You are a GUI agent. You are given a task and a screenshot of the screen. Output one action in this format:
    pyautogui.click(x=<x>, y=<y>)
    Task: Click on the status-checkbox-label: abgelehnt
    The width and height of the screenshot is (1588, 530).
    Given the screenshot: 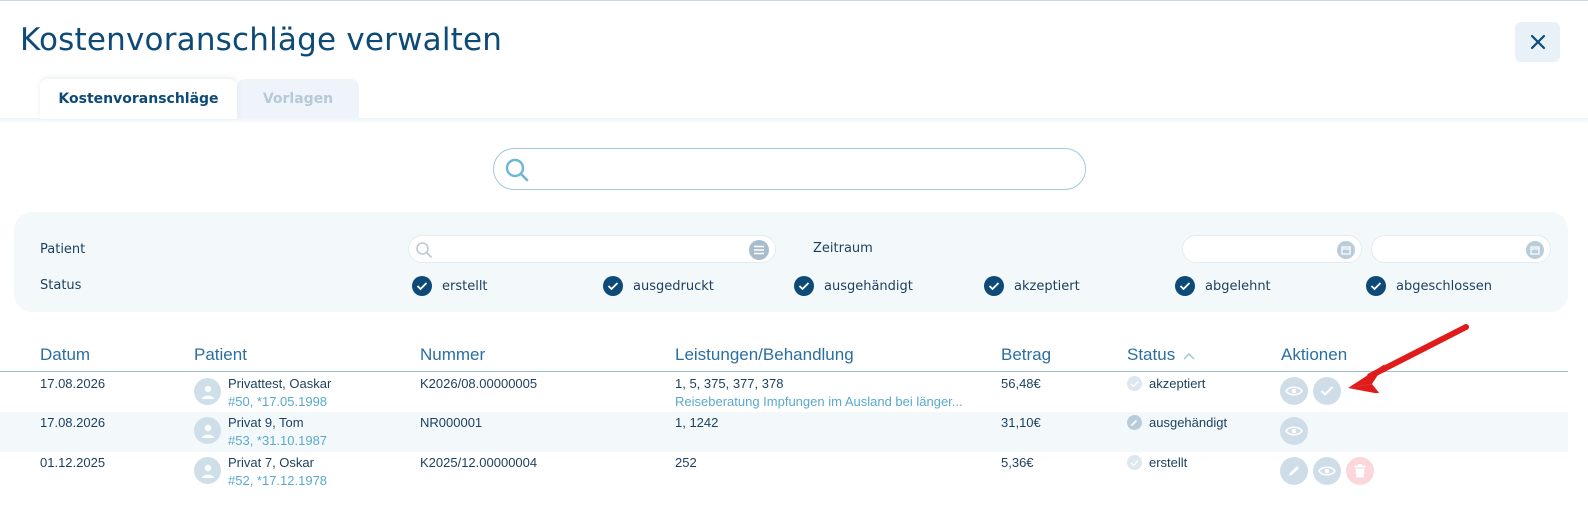 What is the action you would take?
    pyautogui.click(x=1238, y=286)
    